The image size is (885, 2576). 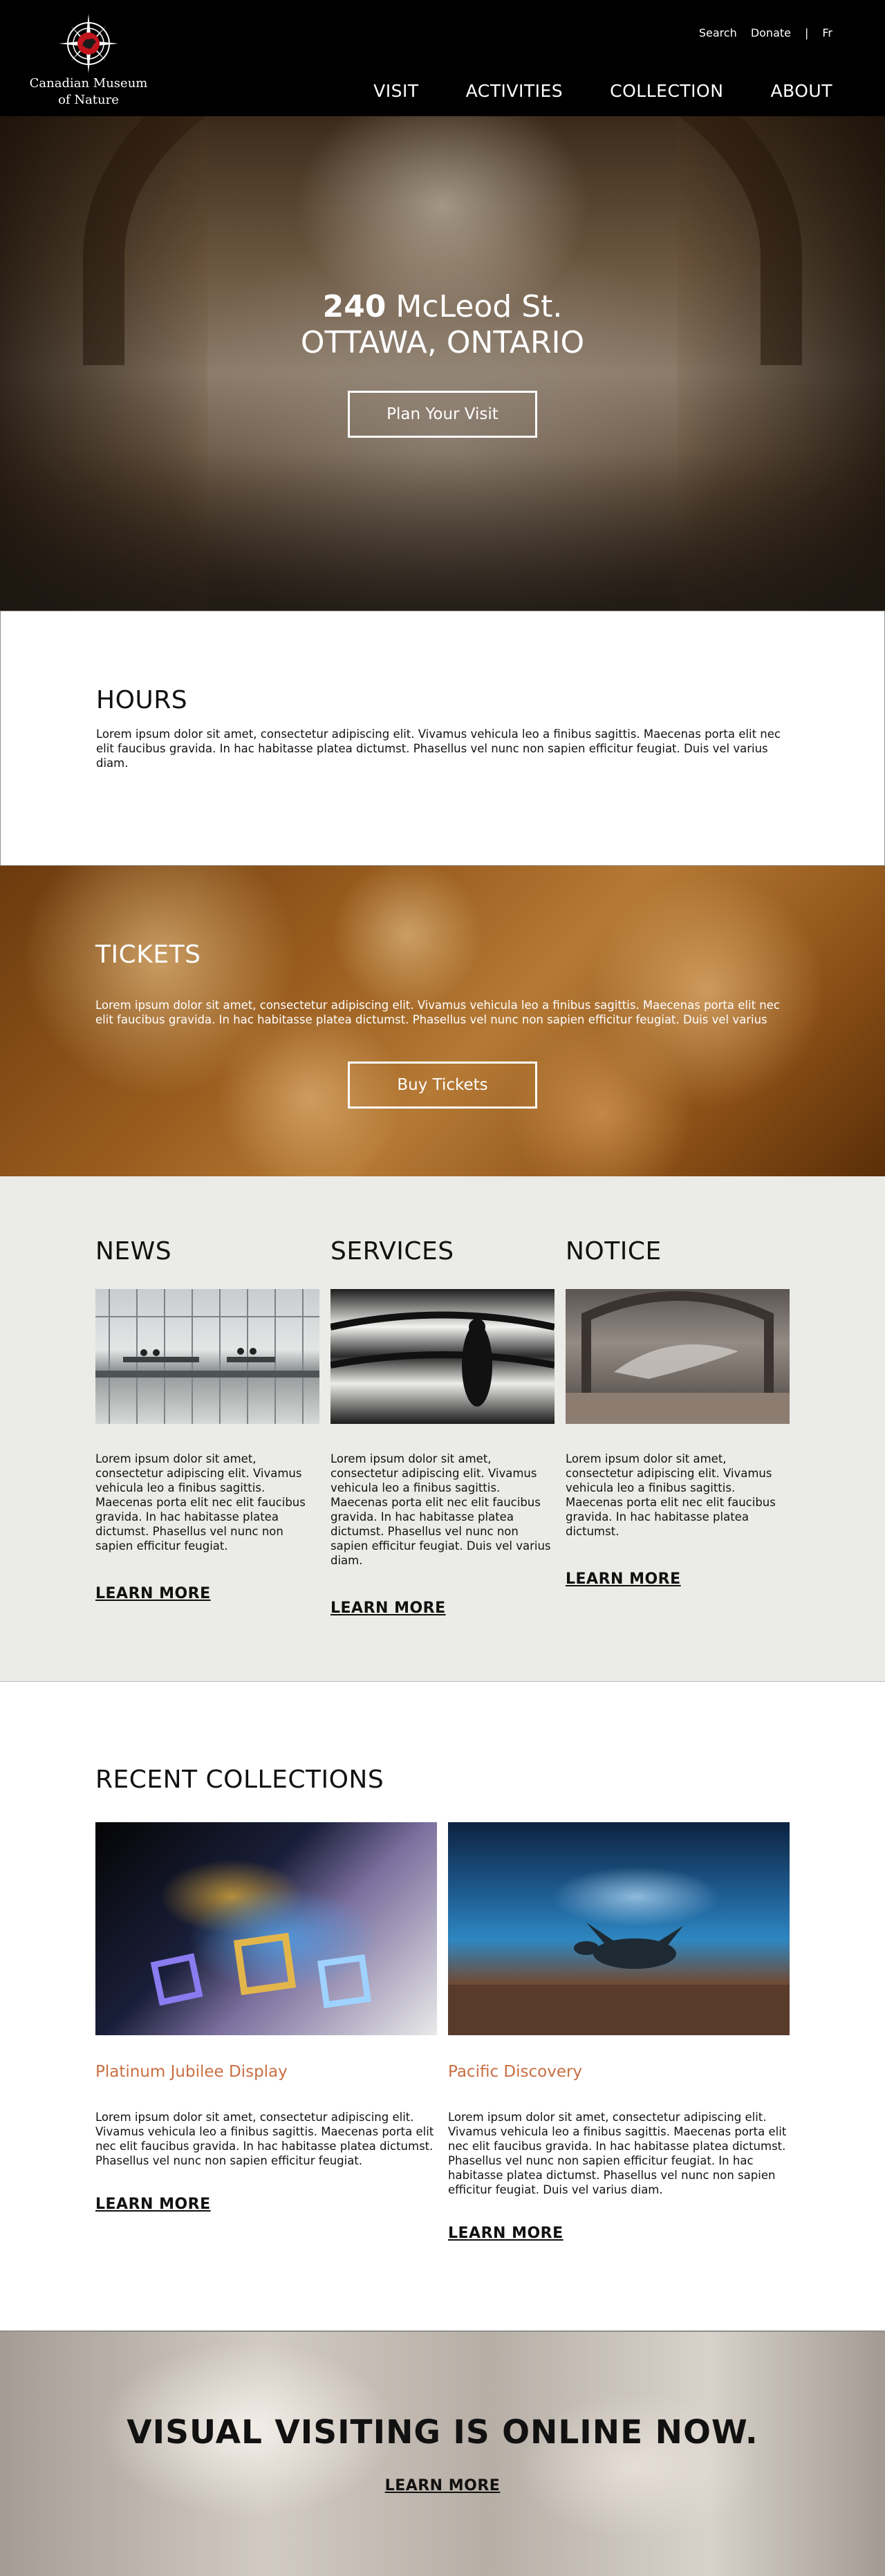 I want to click on notice-image-graphic, so click(x=678, y=1357).